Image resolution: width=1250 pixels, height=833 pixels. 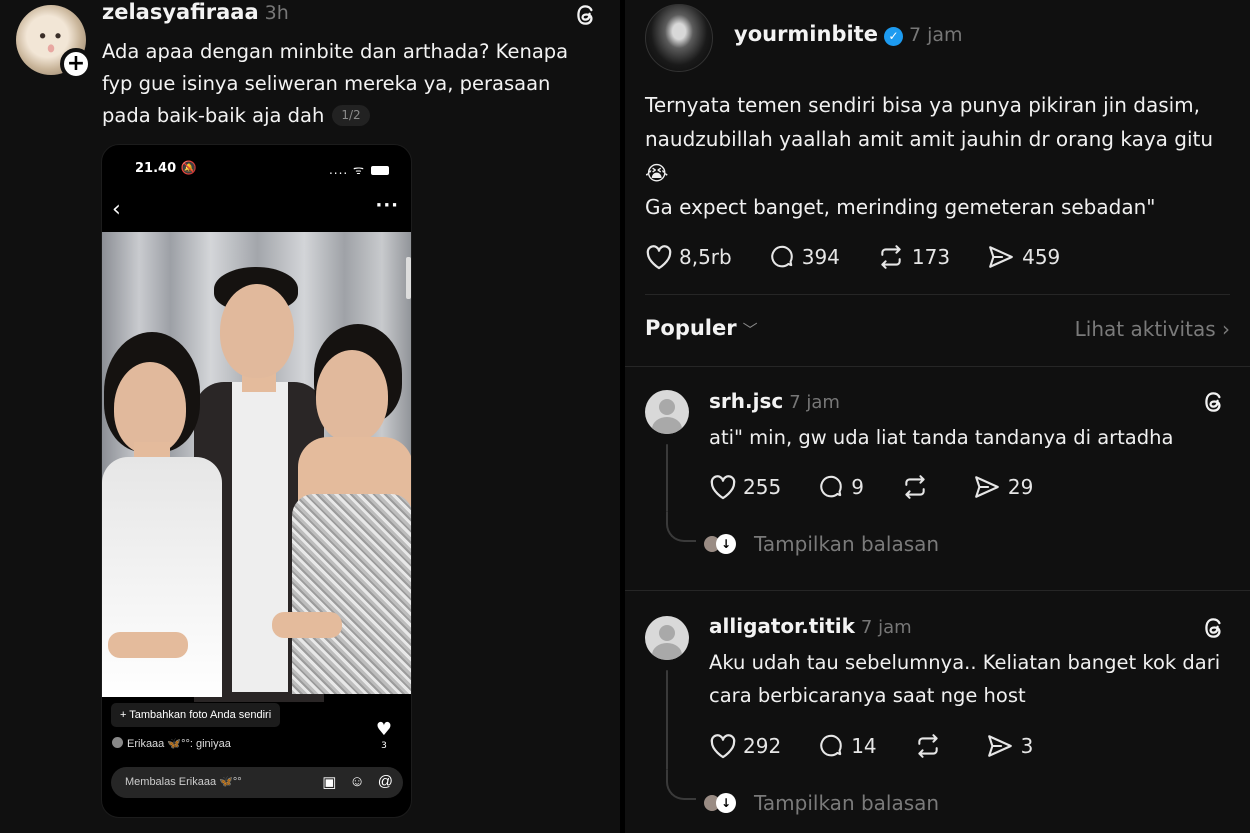 I want to click on reply-user: Erikaaa, so click(x=146, y=744).